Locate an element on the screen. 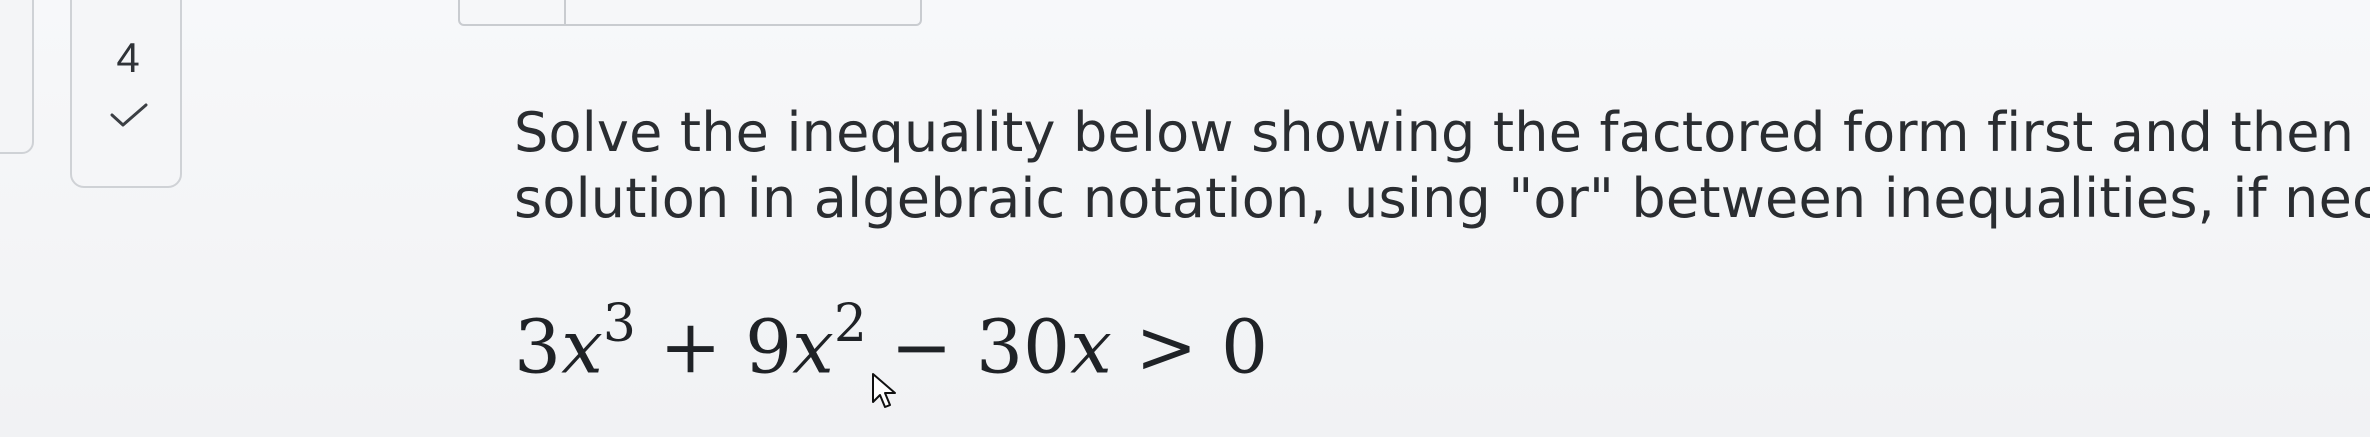 The image size is (2370, 437). exponent-1: 3 is located at coordinates (619, 324).